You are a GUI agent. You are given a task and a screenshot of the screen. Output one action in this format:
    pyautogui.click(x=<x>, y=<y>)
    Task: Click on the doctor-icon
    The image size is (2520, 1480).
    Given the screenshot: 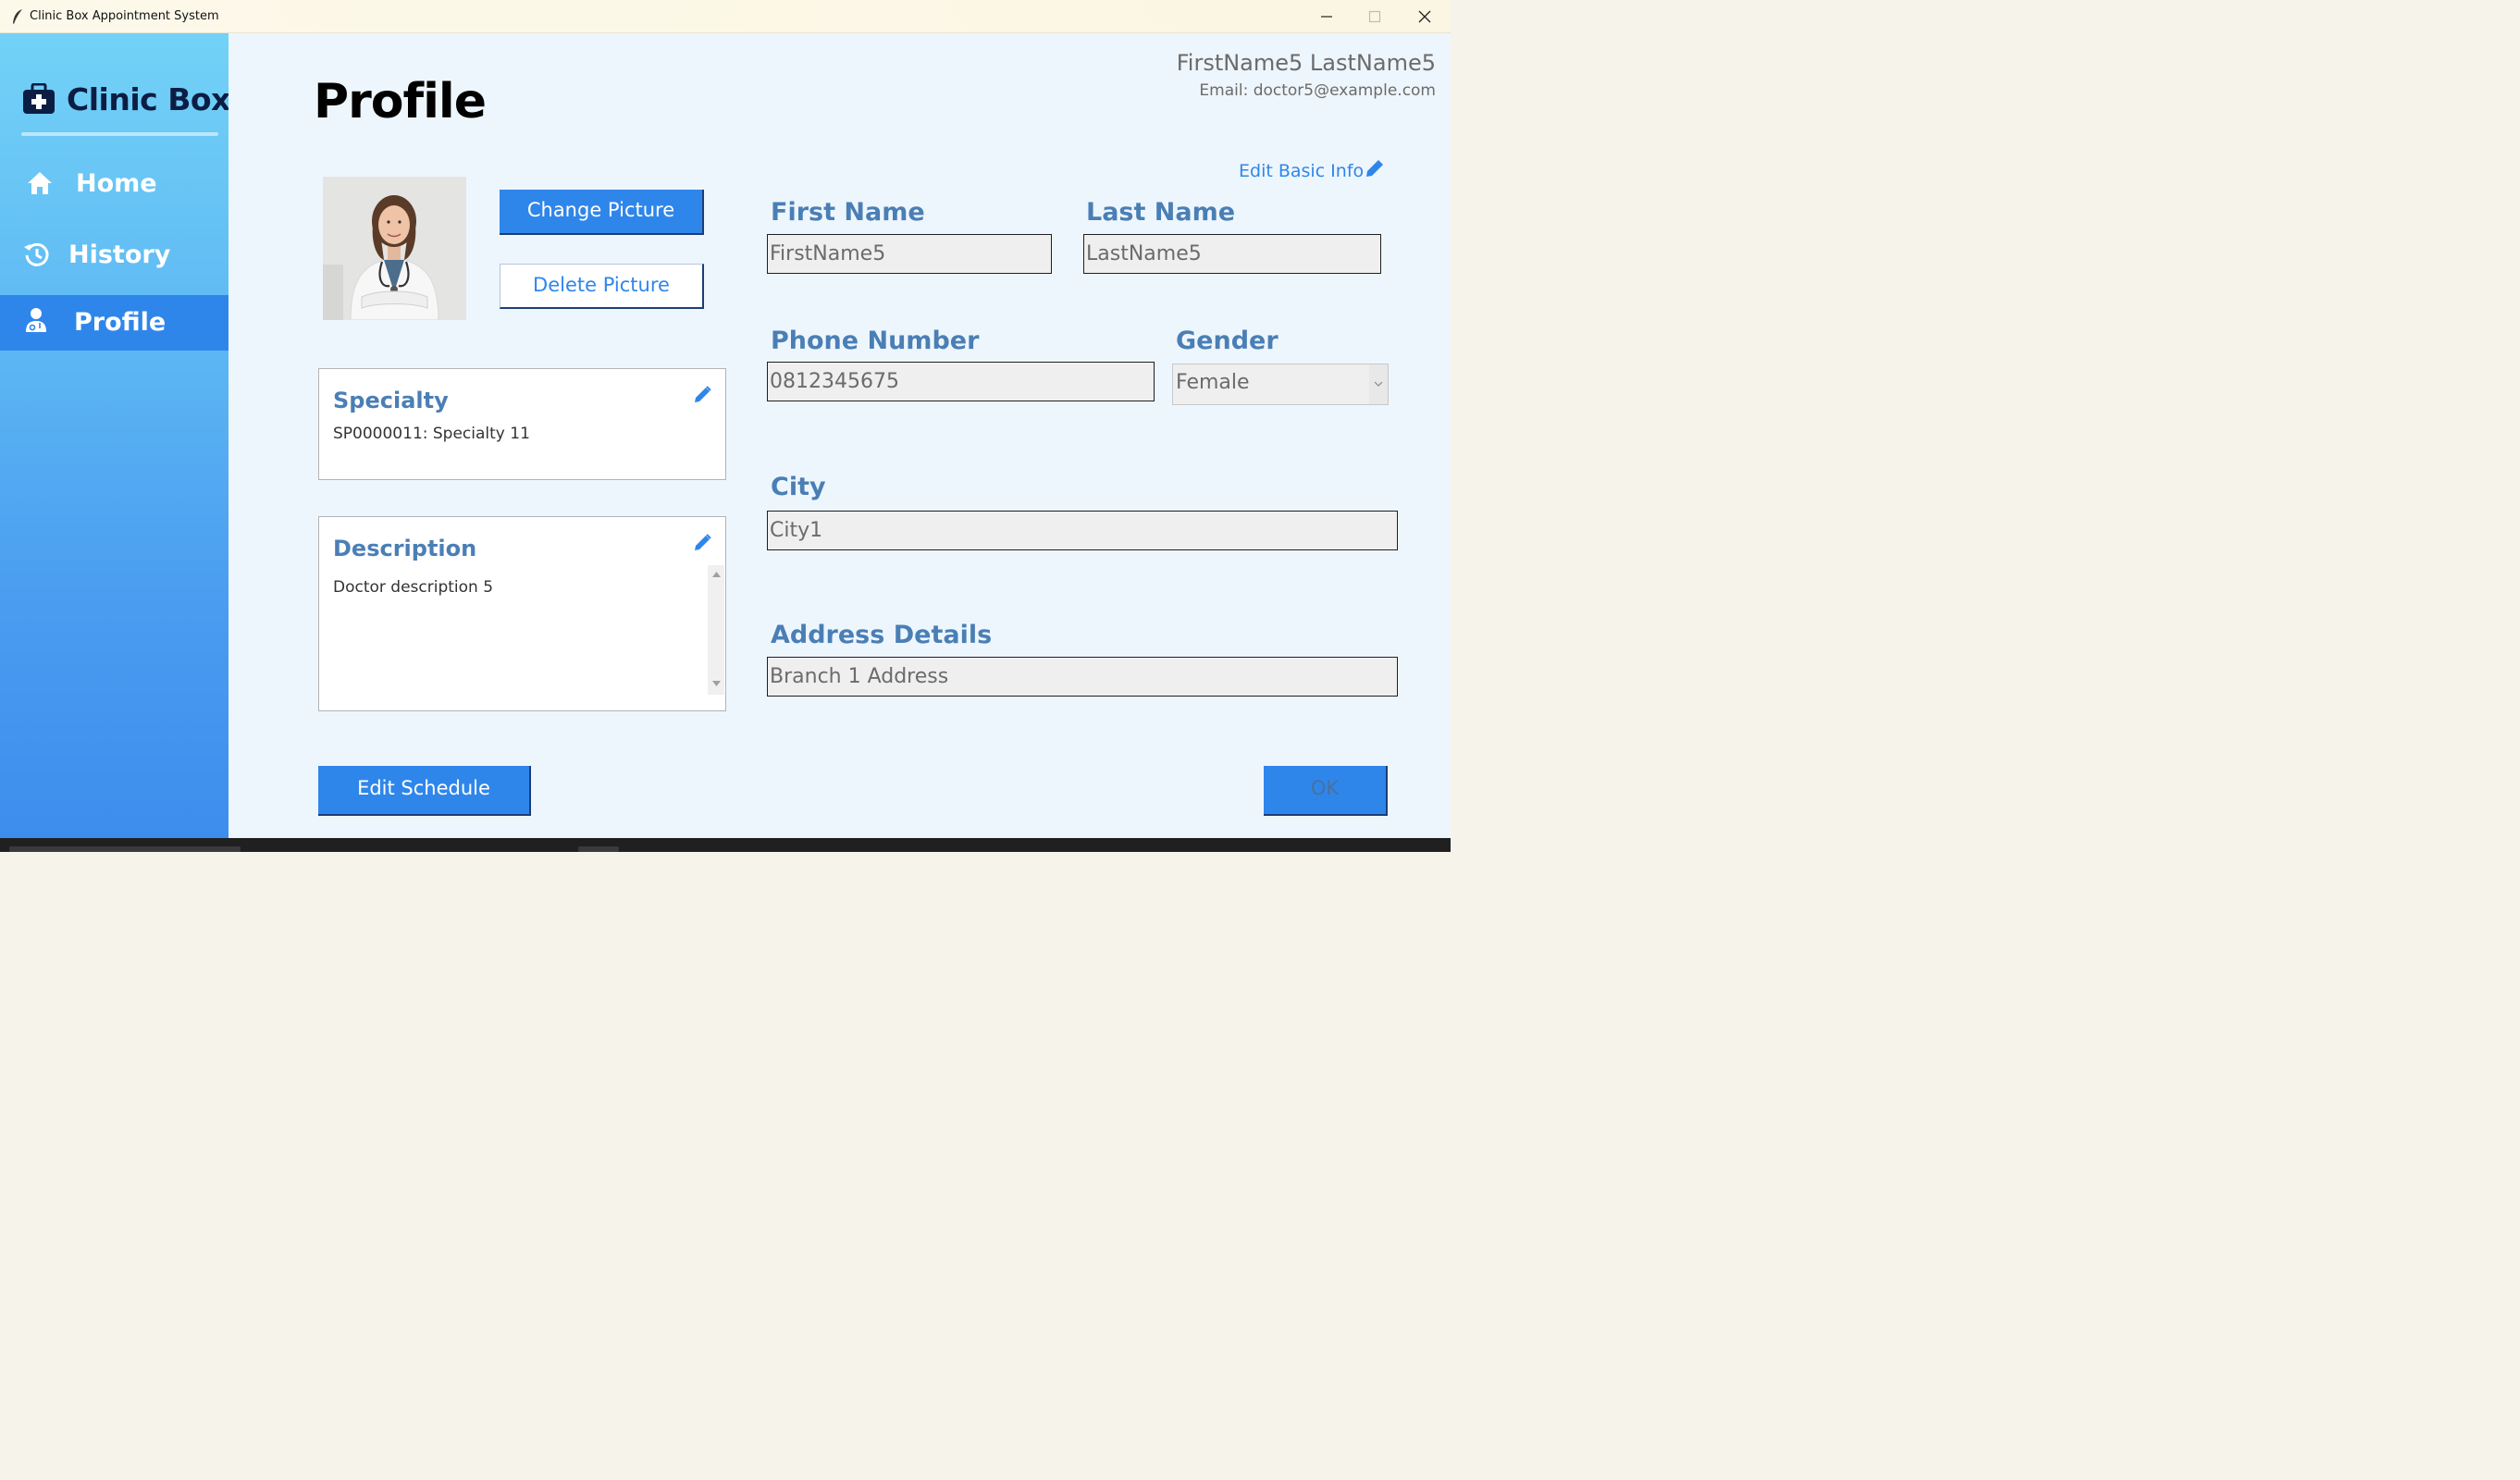 What is the action you would take?
    pyautogui.click(x=36, y=320)
    